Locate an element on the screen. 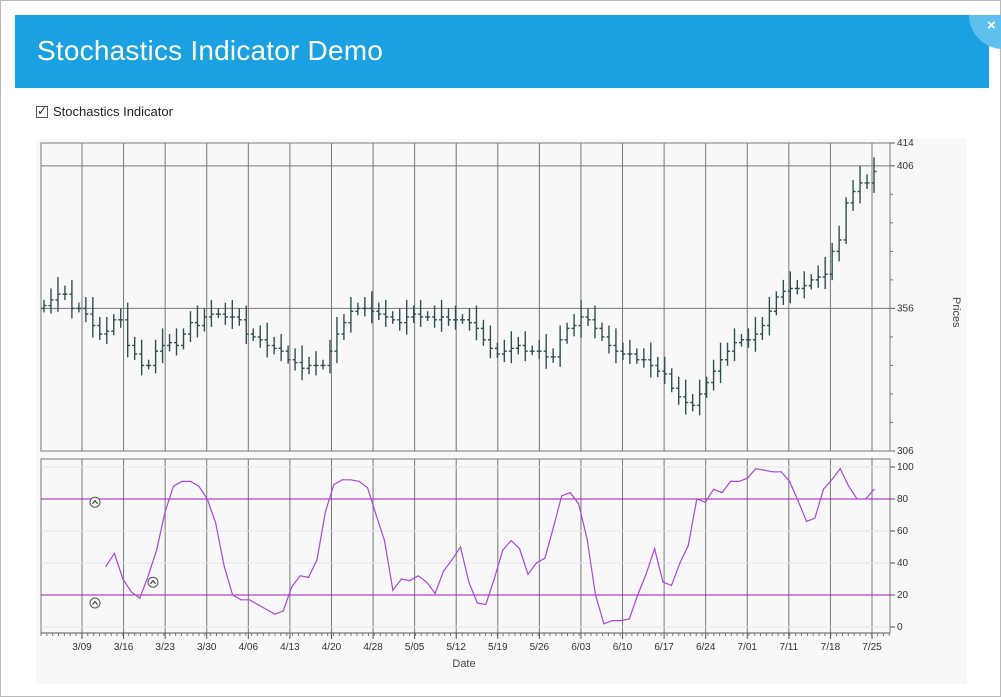  check-icon: ✓ is located at coordinates (42, 110).